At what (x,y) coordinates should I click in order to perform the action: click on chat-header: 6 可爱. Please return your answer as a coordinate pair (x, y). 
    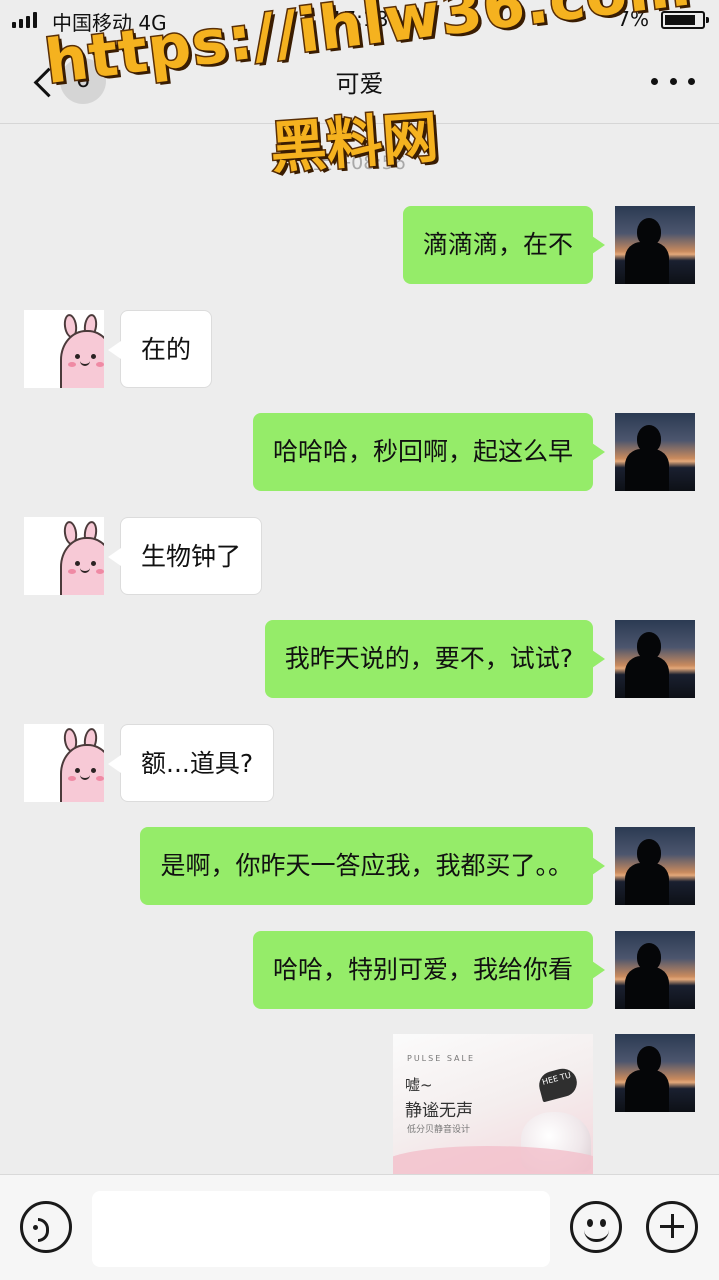
    Looking at the image, I should click on (359, 82).